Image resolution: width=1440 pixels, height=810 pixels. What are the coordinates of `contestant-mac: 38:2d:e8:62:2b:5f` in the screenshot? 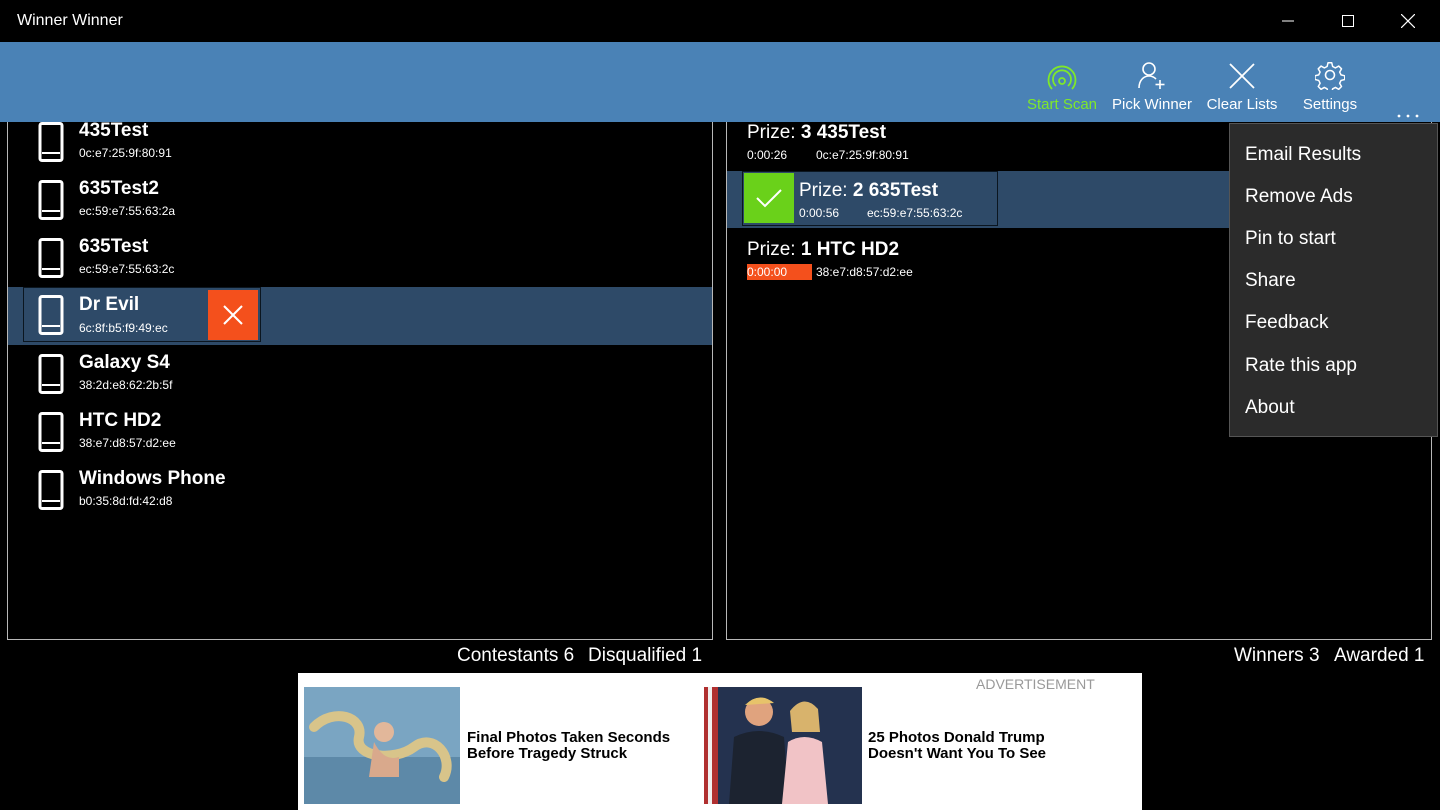 It's located at (126, 385).